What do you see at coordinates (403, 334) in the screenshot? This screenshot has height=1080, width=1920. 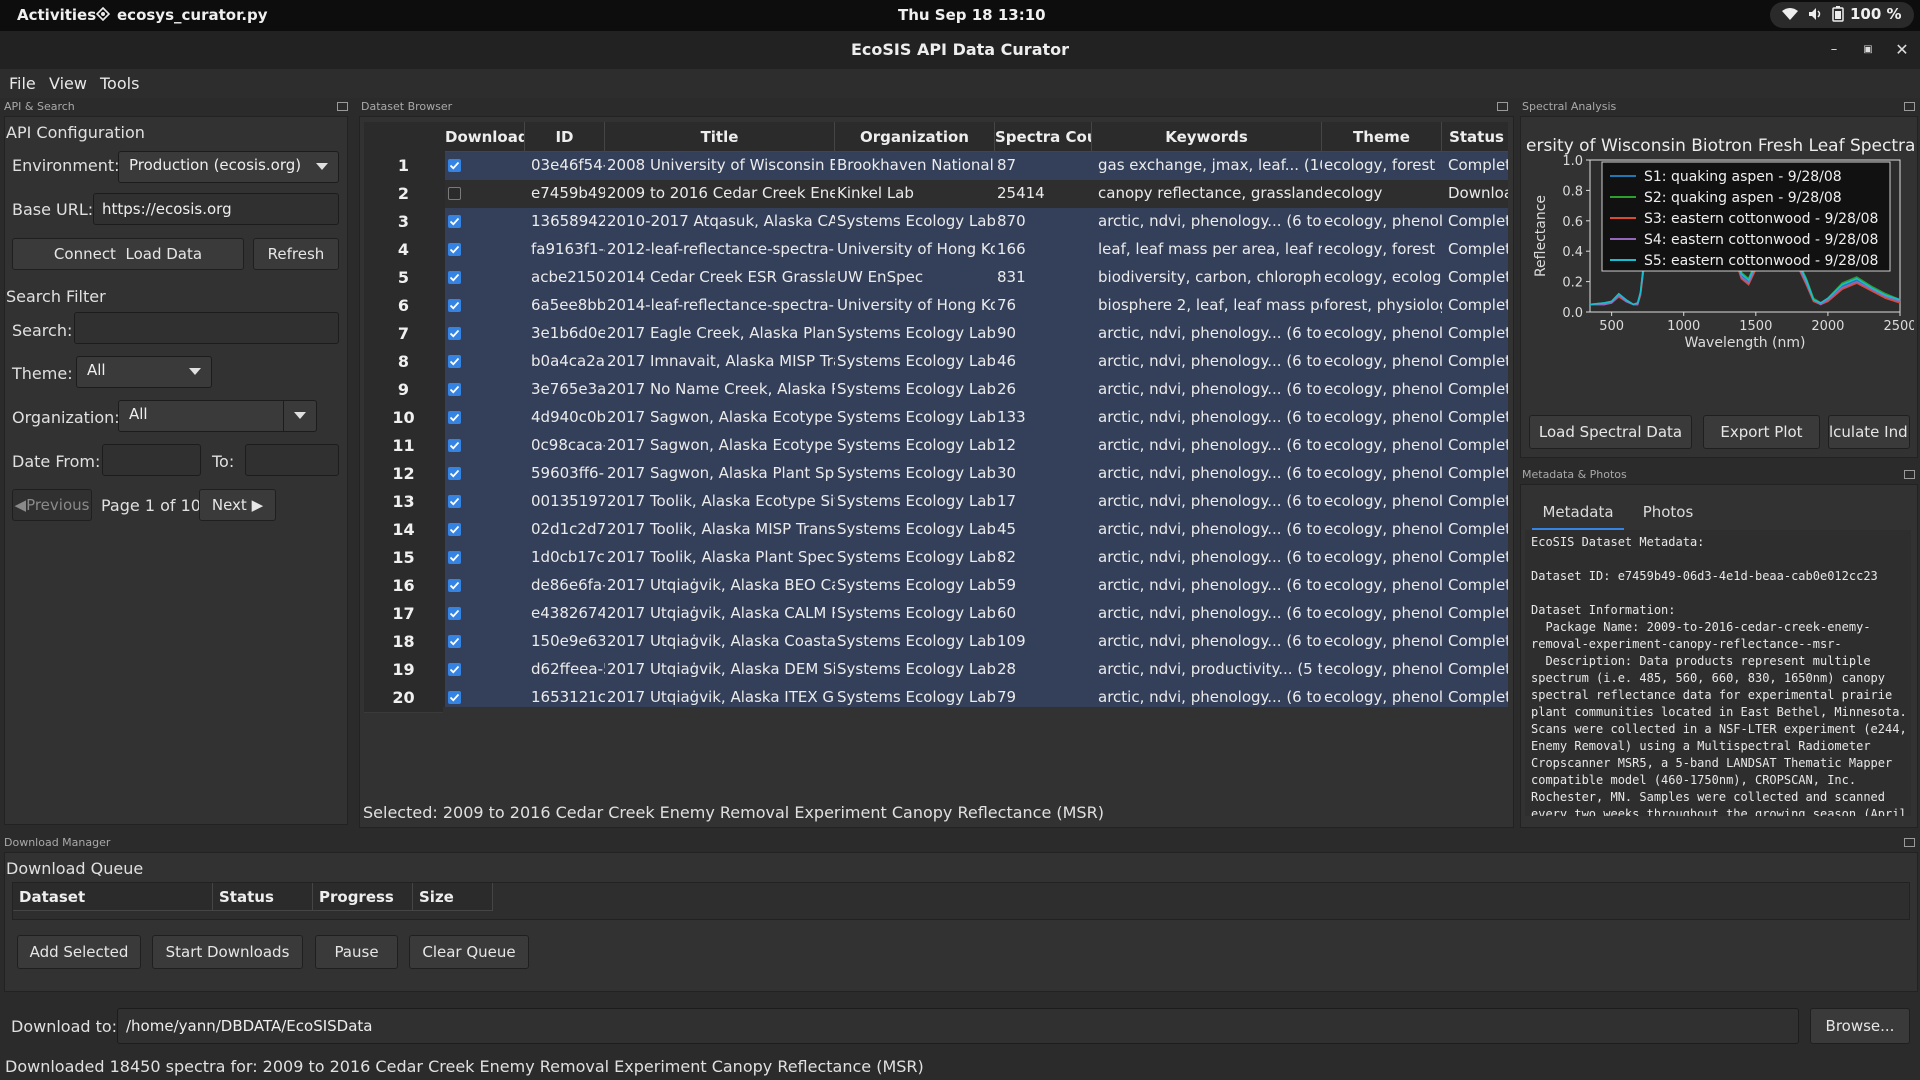 I see `row-number: 7` at bounding box center [403, 334].